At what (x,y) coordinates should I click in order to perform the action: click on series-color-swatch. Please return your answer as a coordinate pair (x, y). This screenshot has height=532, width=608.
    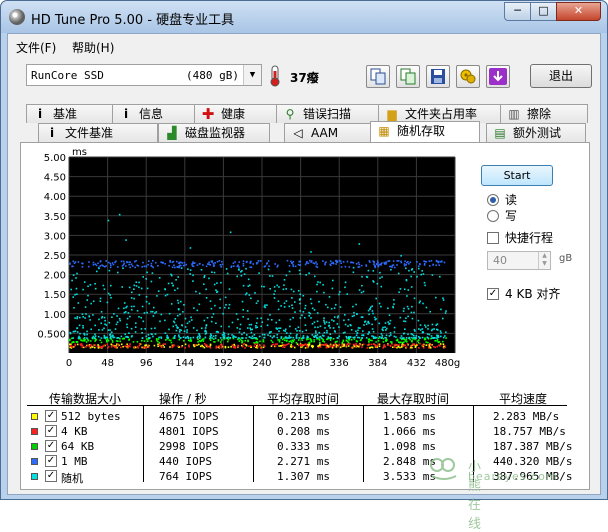
    Looking at the image, I should click on (34, 461).